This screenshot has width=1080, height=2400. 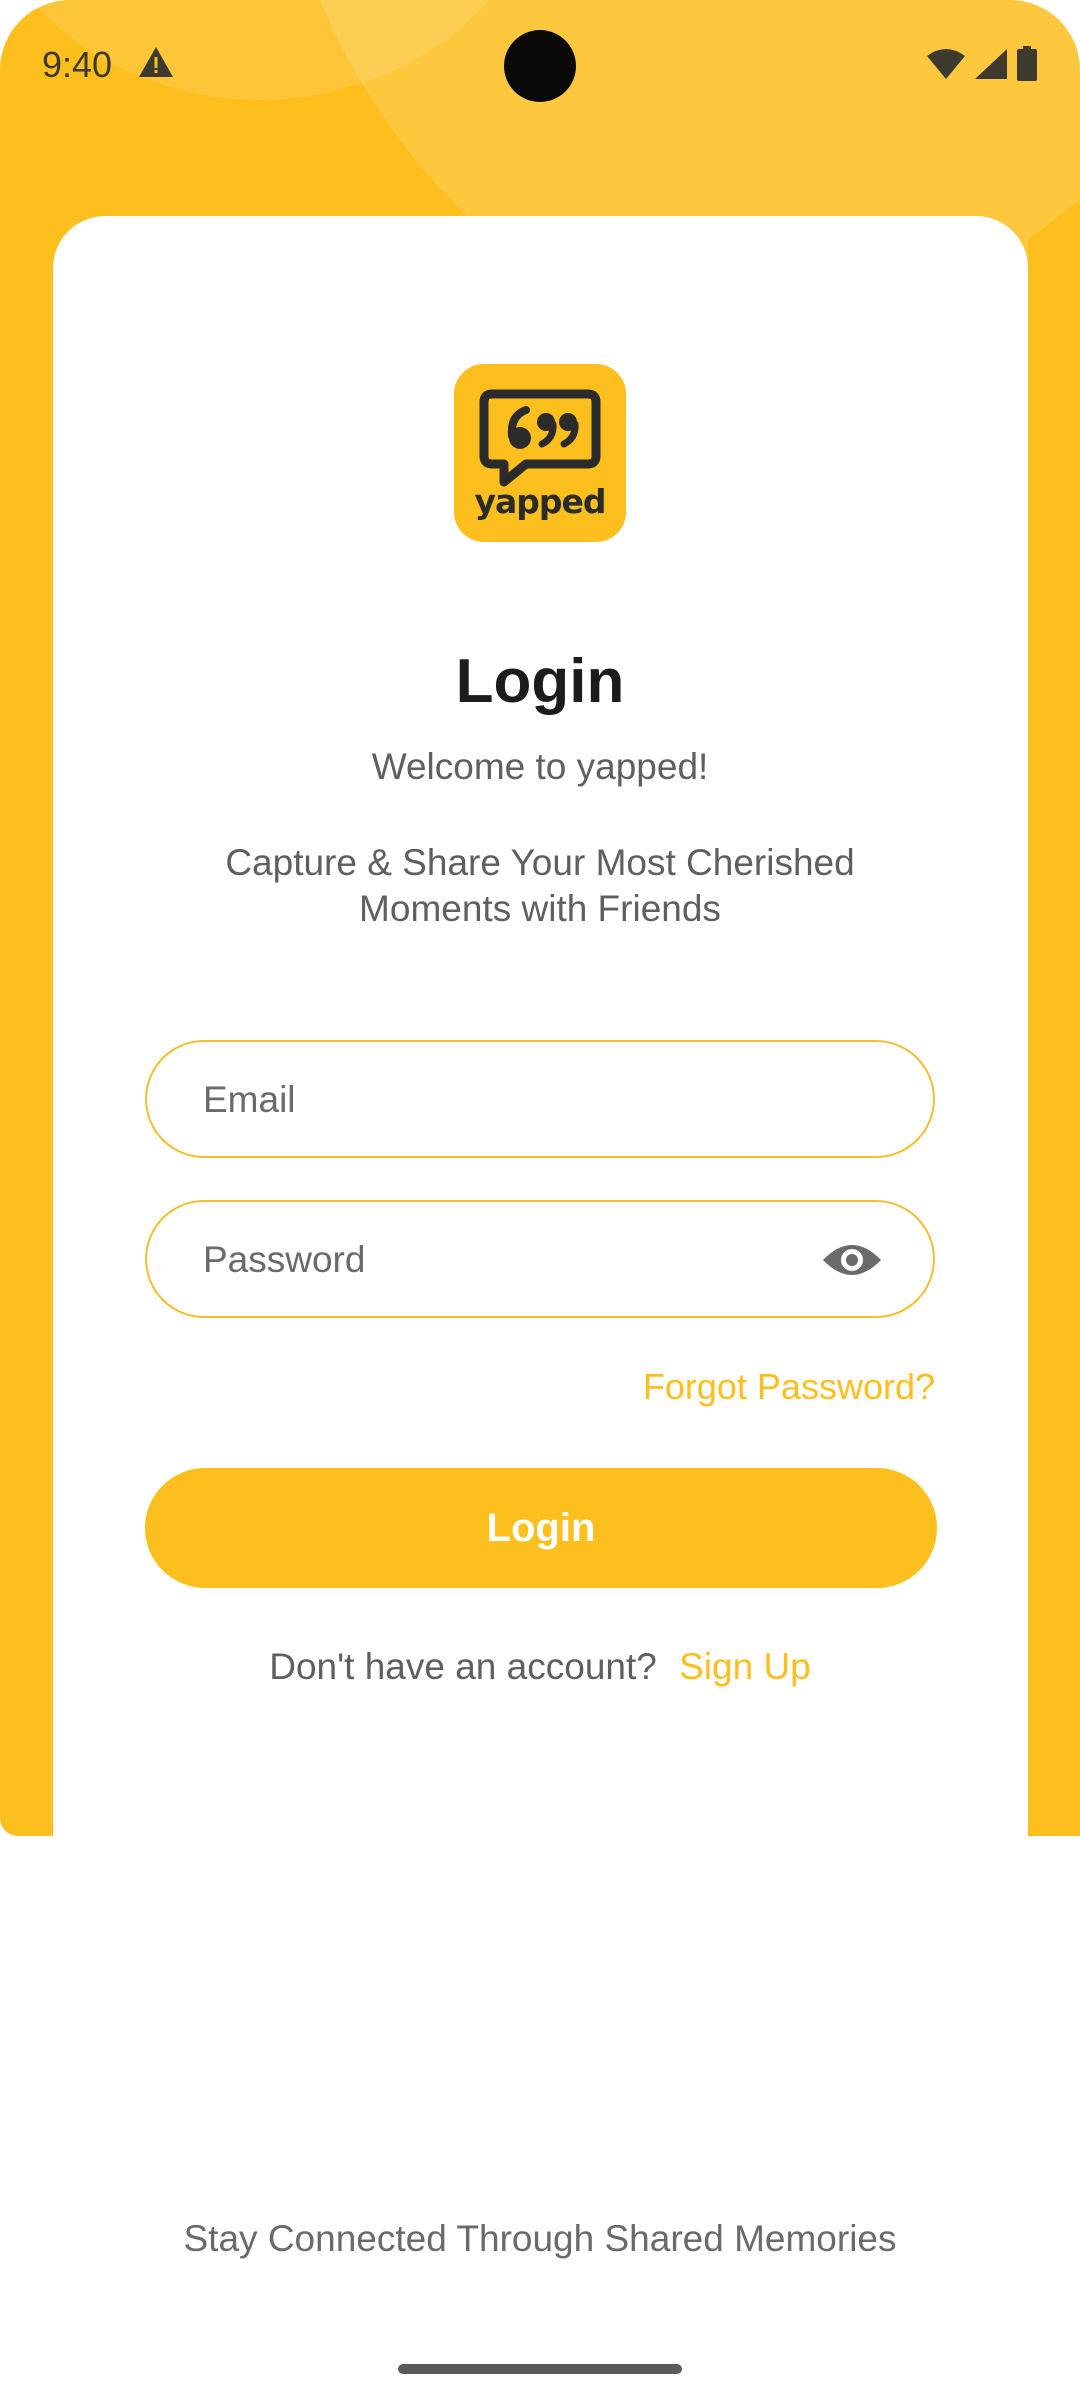 I want to click on status-icons, so click(x=982, y=66).